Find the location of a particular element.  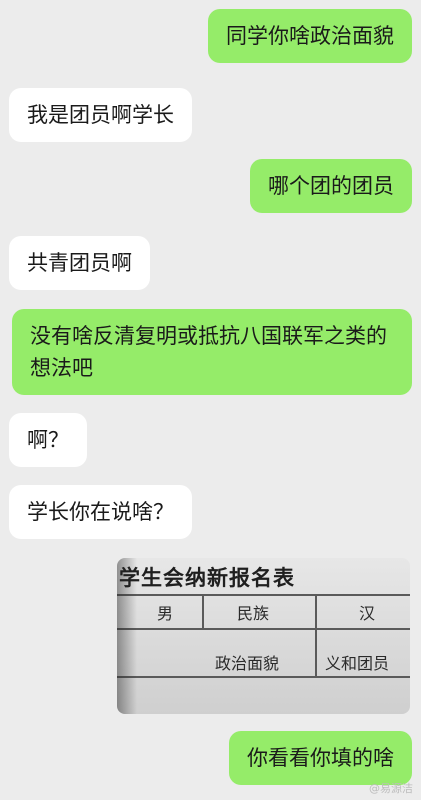

message-outgoing: 同学你啥政治面貌 is located at coordinates (310, 36).